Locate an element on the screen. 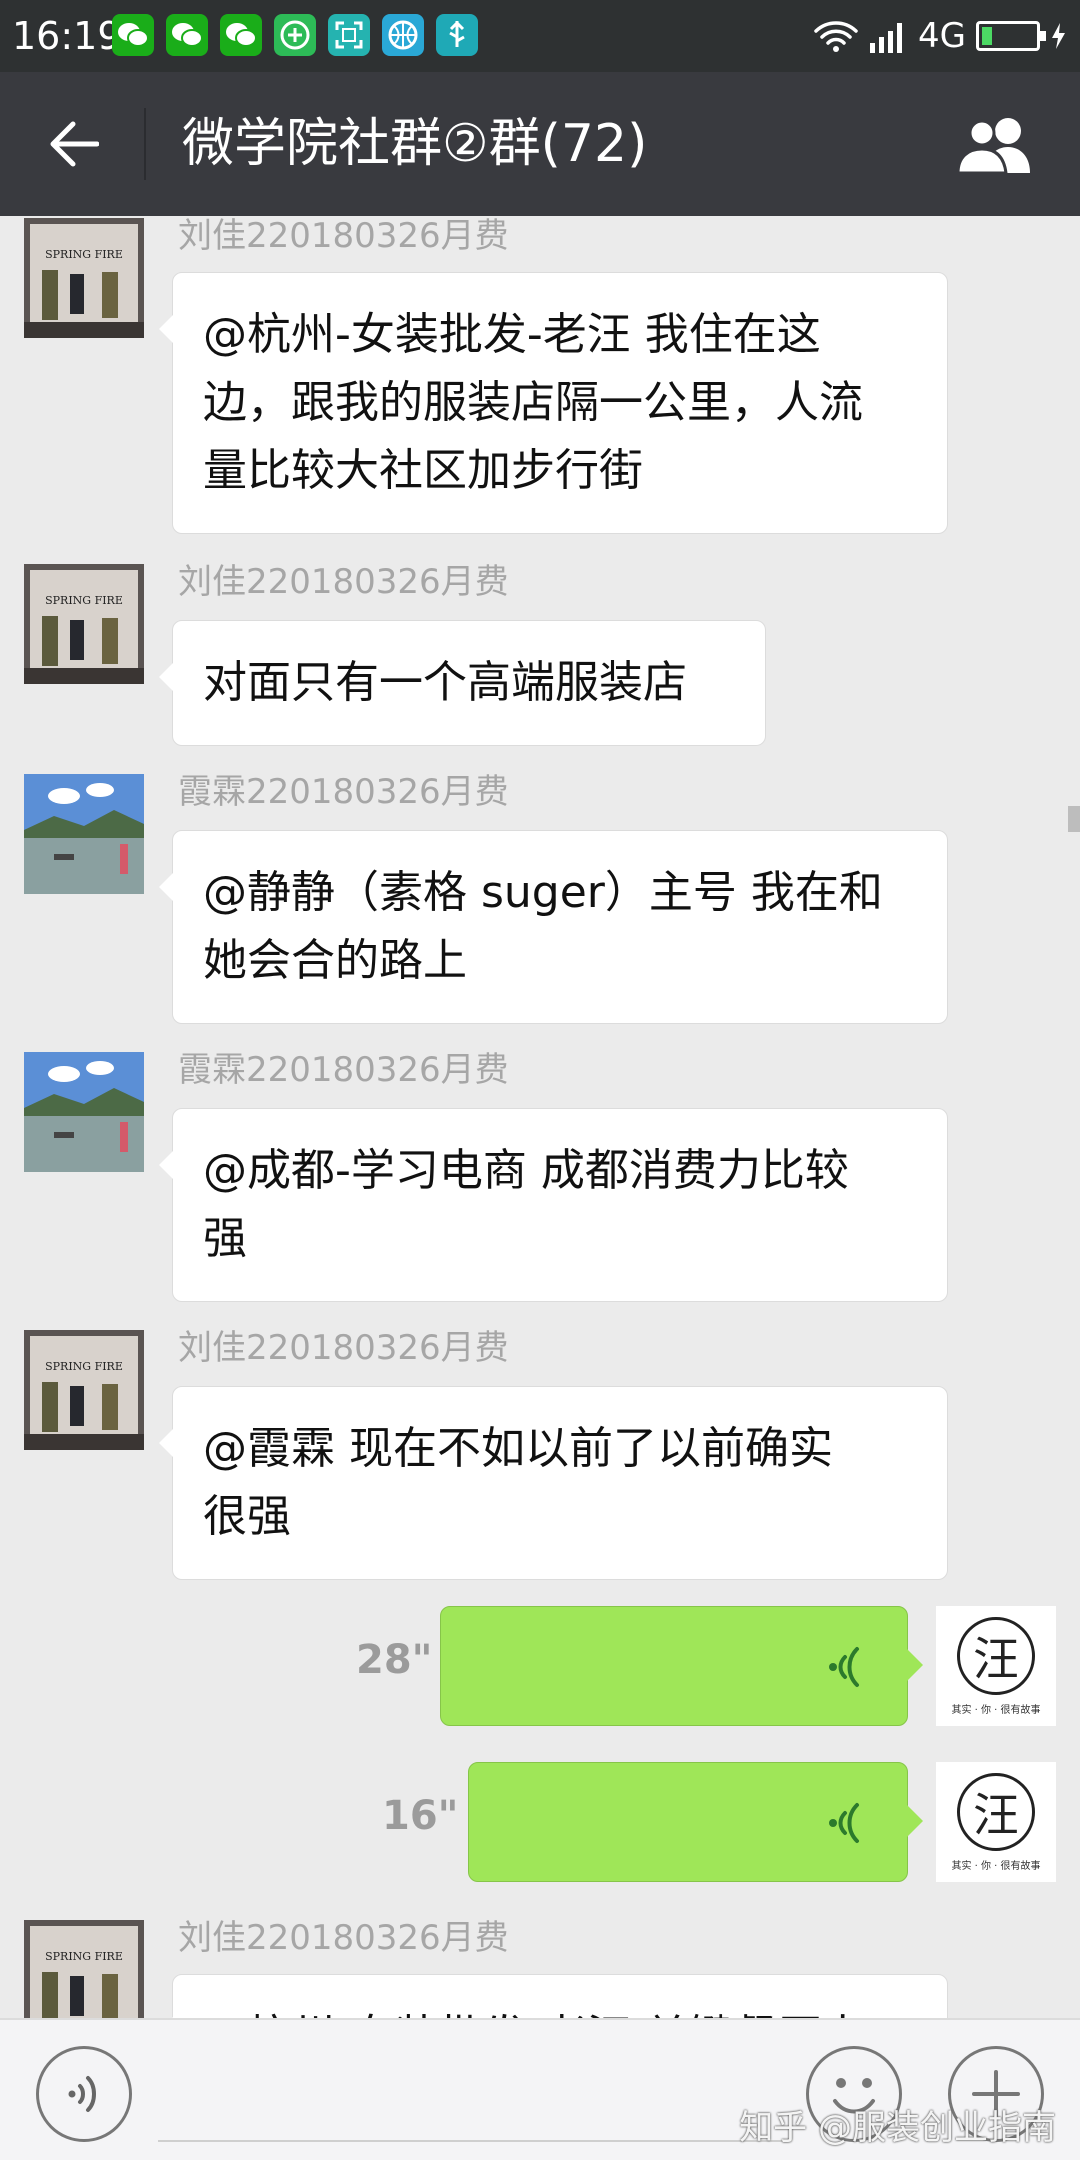 This screenshot has width=1080, height=2160. voice-icon is located at coordinates (82, 2094).